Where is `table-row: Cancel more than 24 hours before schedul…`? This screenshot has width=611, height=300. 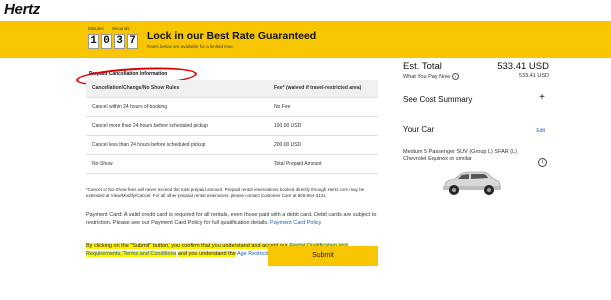
table-row: Cancel more than 24 hours before schedul… is located at coordinates (232, 125).